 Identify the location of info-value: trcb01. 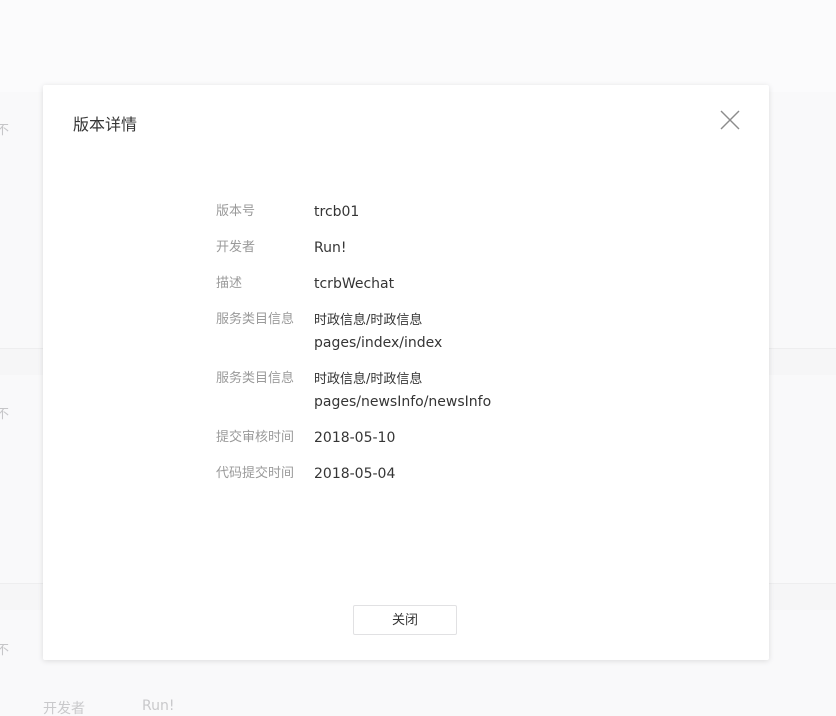
(337, 212).